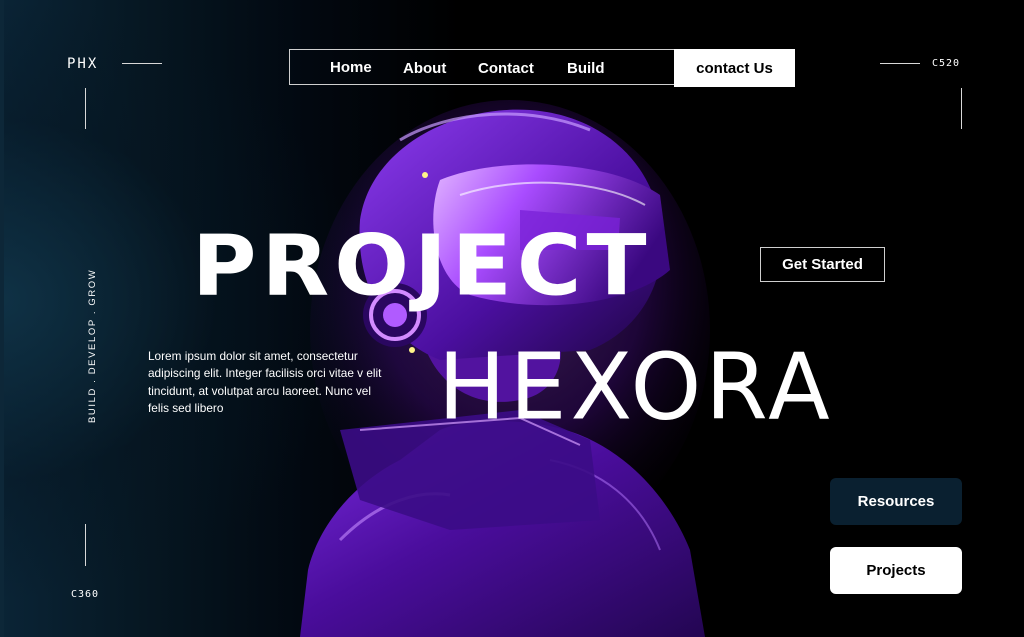  I want to click on nav-link-about: About, so click(424, 68).